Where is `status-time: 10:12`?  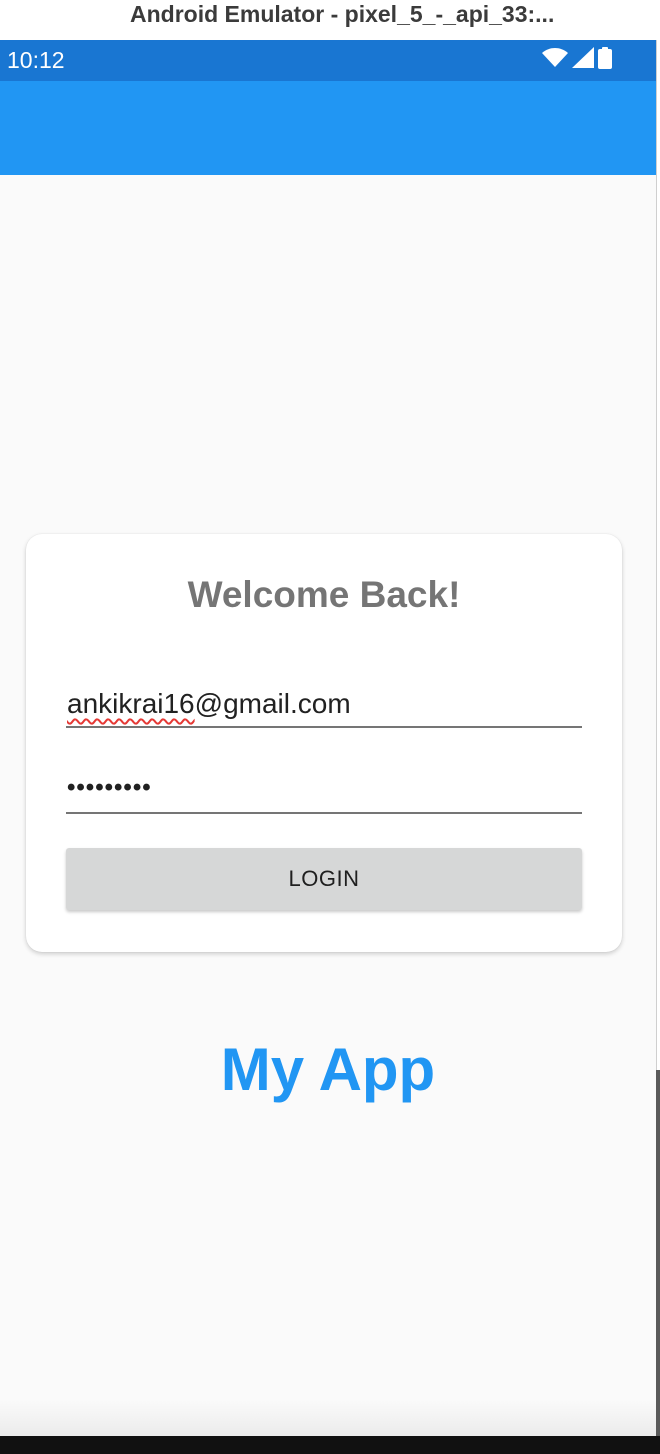
status-time: 10:12 is located at coordinates (36, 60).